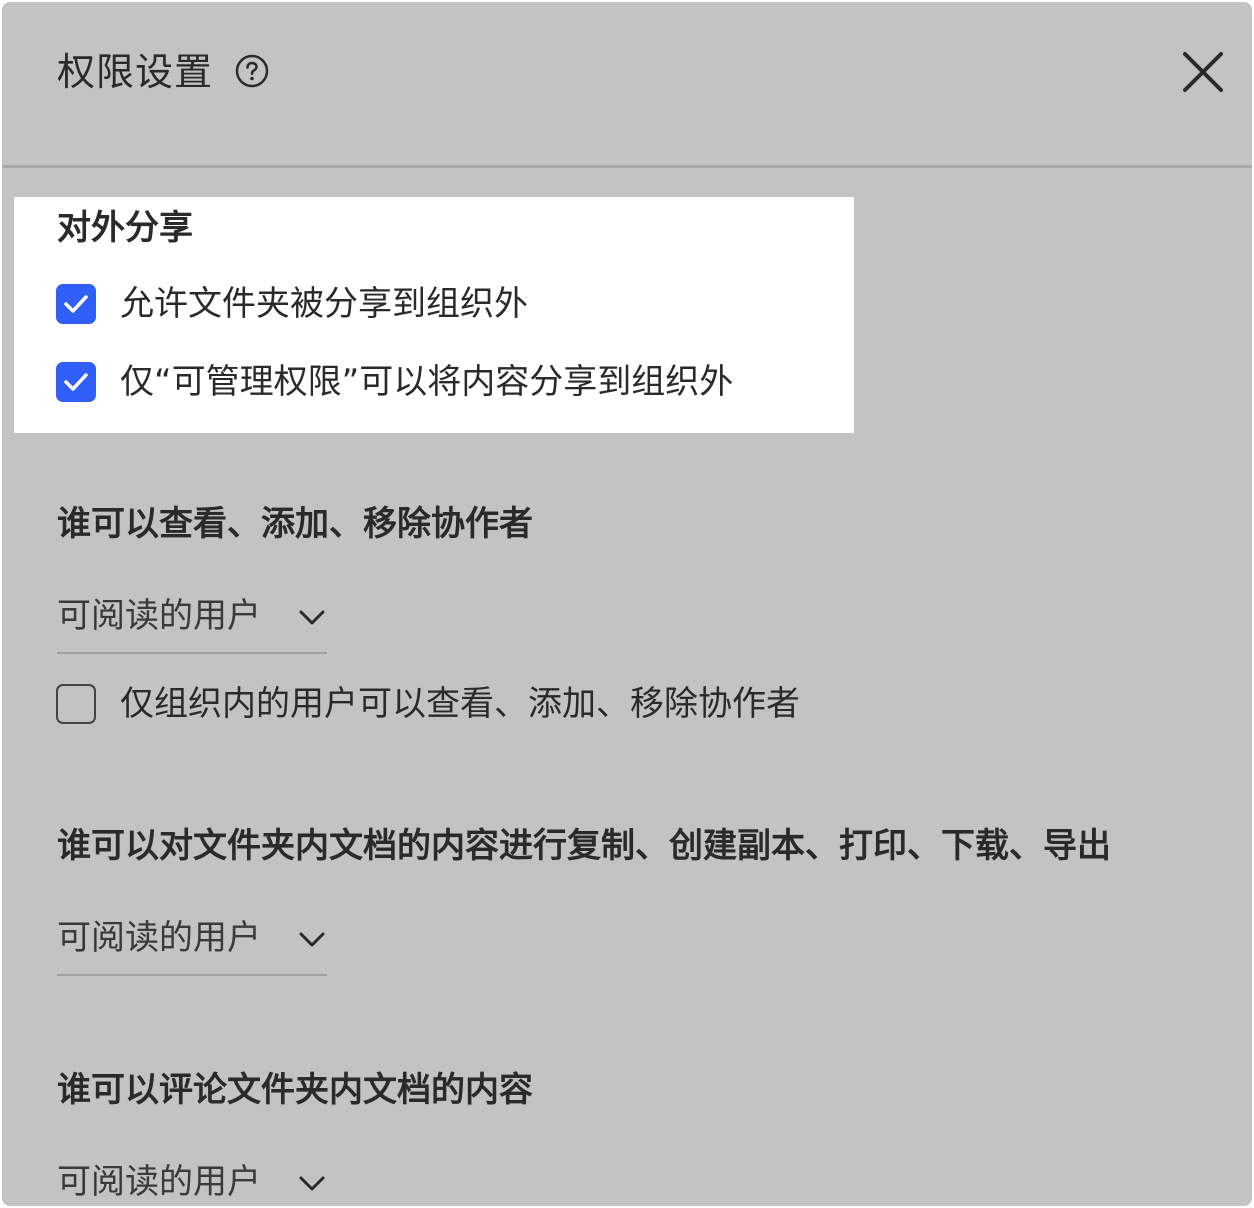 The height and width of the screenshot is (1208, 1254). What do you see at coordinates (159, 1182) in the screenshot?
I see `comment-permission-select-value: 可阅读的用户` at bounding box center [159, 1182].